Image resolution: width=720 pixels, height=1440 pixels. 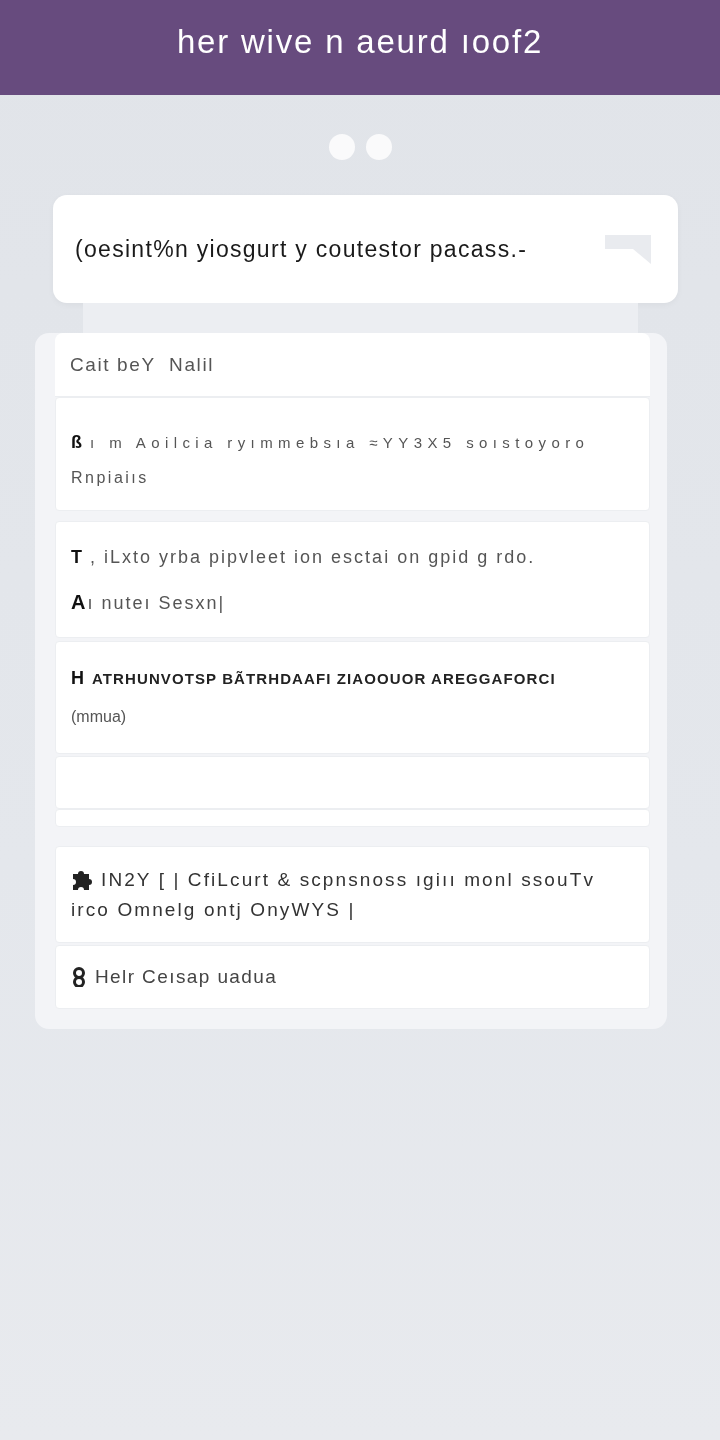 What do you see at coordinates (340, 442) in the screenshot?
I see `row-text: ı m Aoilcia ryımmebsıa ≈YY3X5 soıstoyoro` at bounding box center [340, 442].